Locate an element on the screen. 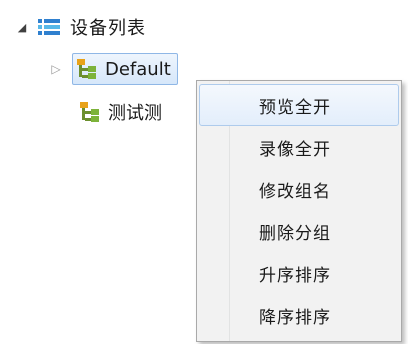 The height and width of the screenshot is (344, 408). group-label: 测试测 is located at coordinates (135, 113).